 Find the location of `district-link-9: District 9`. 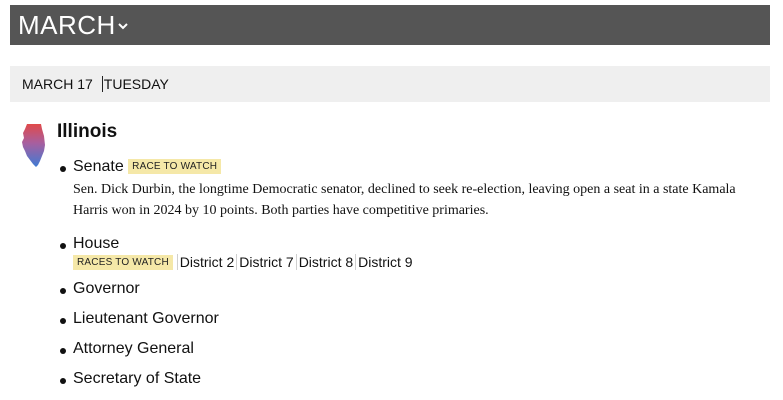

district-link-9: District 9 is located at coordinates (385, 262).